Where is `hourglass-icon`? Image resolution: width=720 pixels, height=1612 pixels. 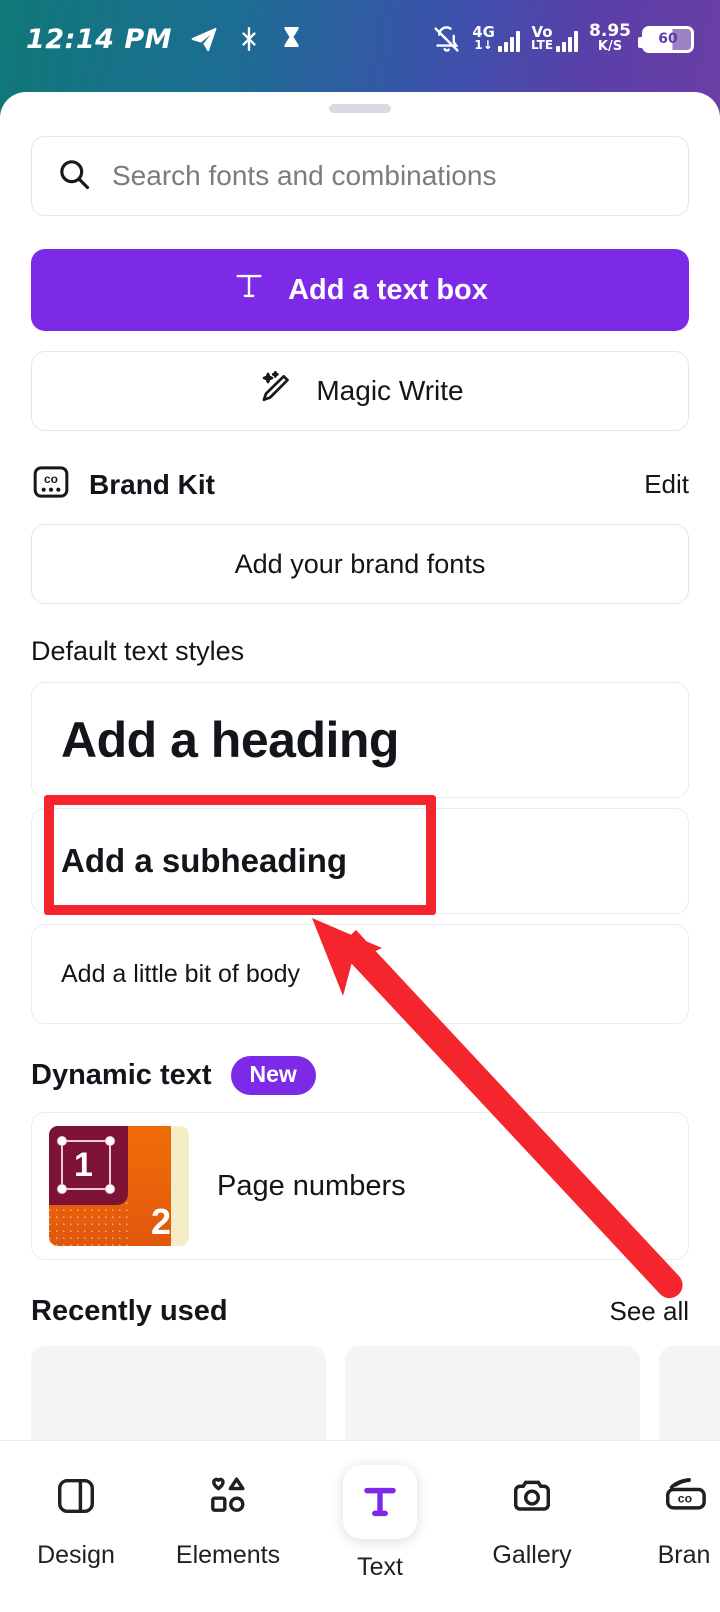
hourglass-icon is located at coordinates (291, 39).